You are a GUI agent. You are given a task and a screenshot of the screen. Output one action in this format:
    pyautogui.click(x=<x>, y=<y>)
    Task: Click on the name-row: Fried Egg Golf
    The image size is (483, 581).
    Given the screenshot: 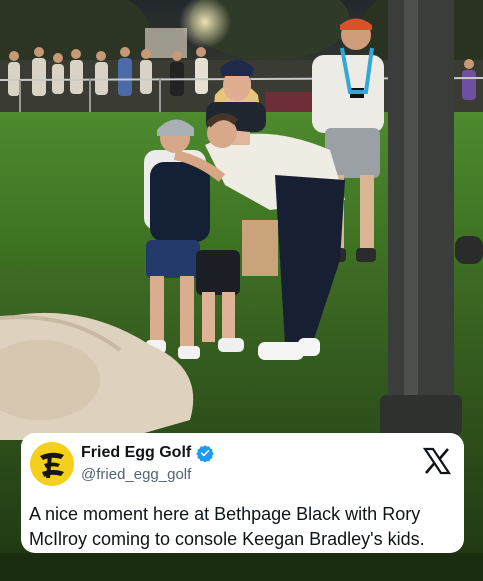 What is the action you would take?
    pyautogui.click(x=147, y=453)
    